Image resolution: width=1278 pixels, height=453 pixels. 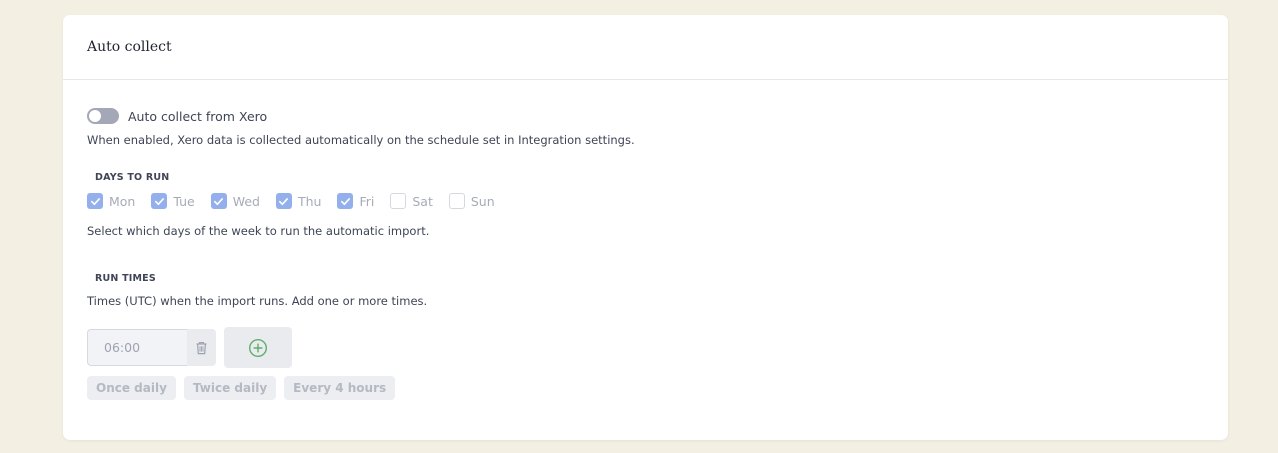 I want to click on trash-icon, so click(x=201, y=347).